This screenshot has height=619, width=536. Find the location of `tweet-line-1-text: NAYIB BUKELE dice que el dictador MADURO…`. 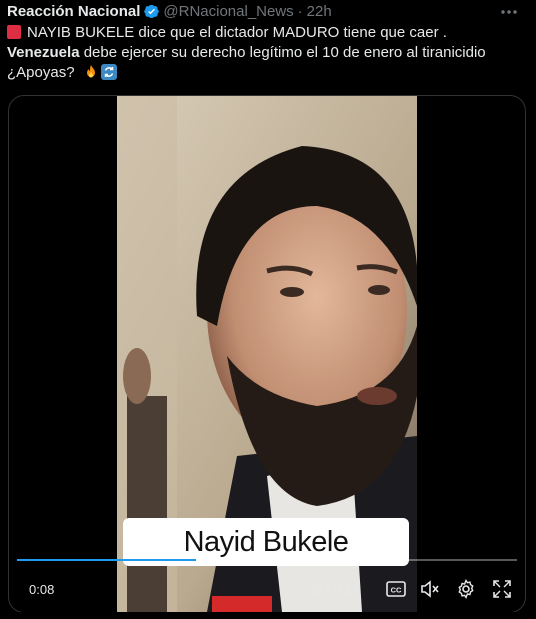

tweet-line-1-text: NAYIB BUKELE dice que el dictador MADURO… is located at coordinates (237, 32).